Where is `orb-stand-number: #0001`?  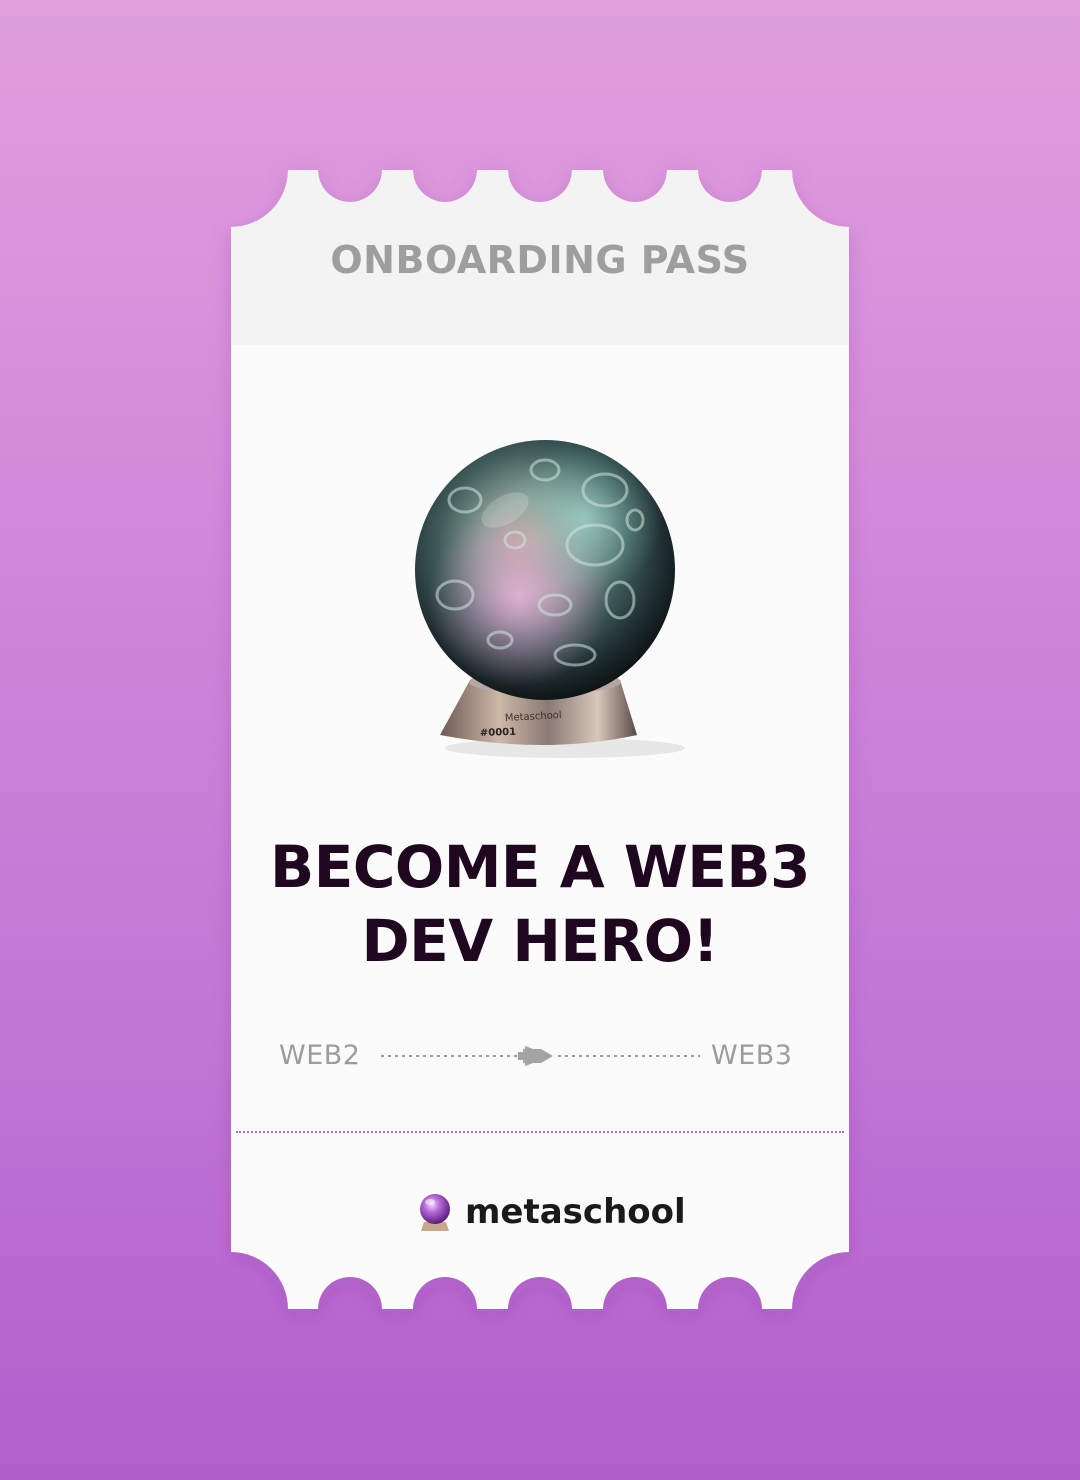
orb-stand-number: #0001 is located at coordinates (498, 733).